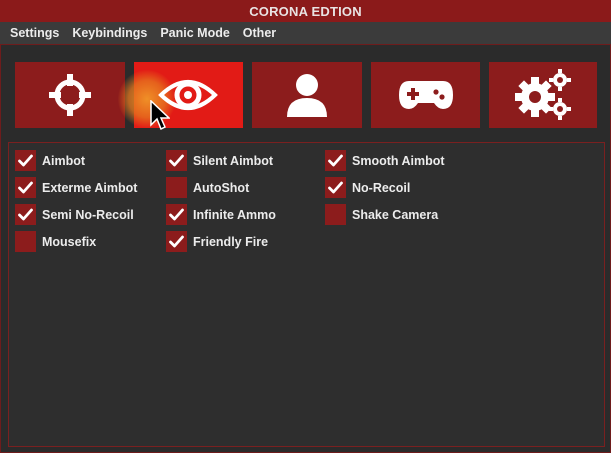 The image size is (611, 453). I want to click on crosshair-icon, so click(69, 95).